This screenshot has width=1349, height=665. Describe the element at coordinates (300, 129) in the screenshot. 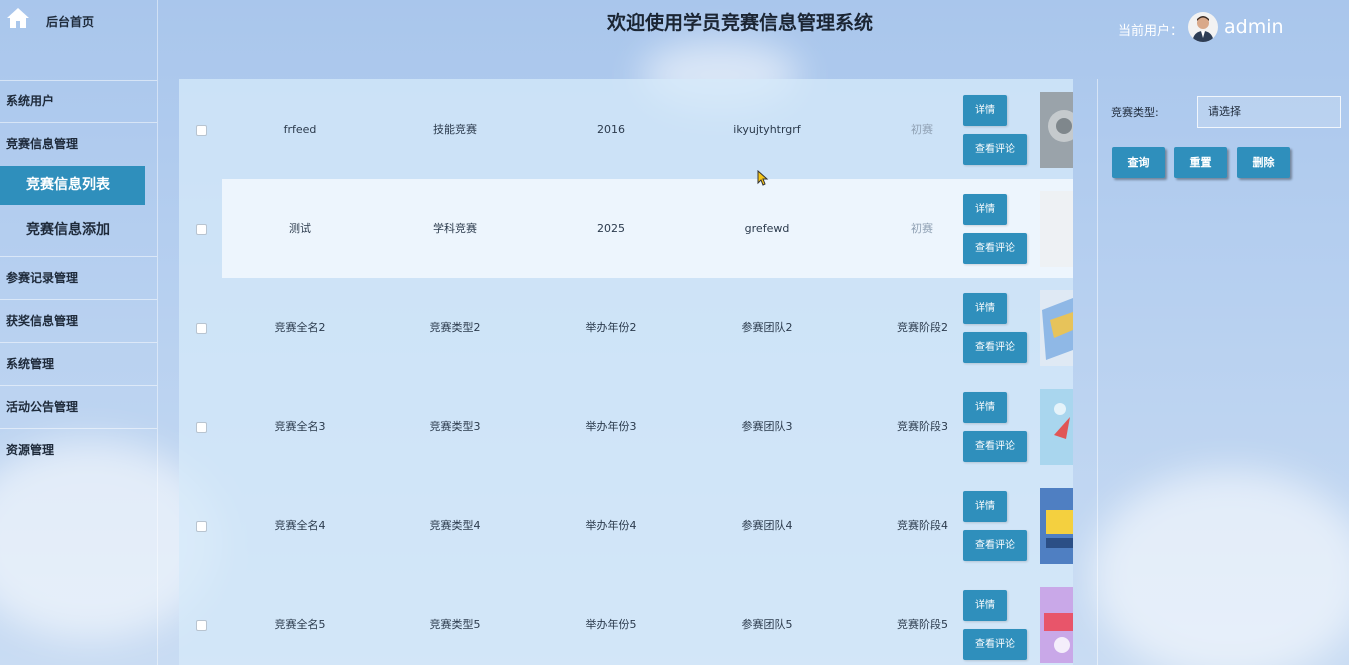

I see `cell-name: frfeed` at that location.